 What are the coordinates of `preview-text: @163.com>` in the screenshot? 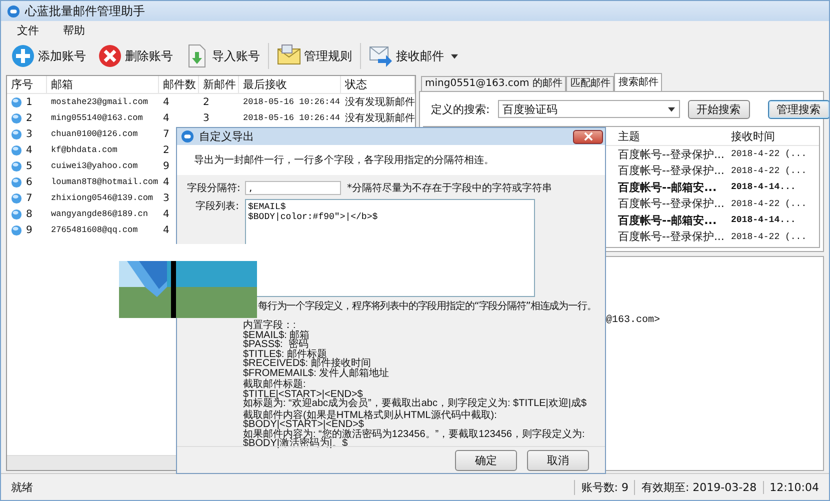 It's located at (633, 320).